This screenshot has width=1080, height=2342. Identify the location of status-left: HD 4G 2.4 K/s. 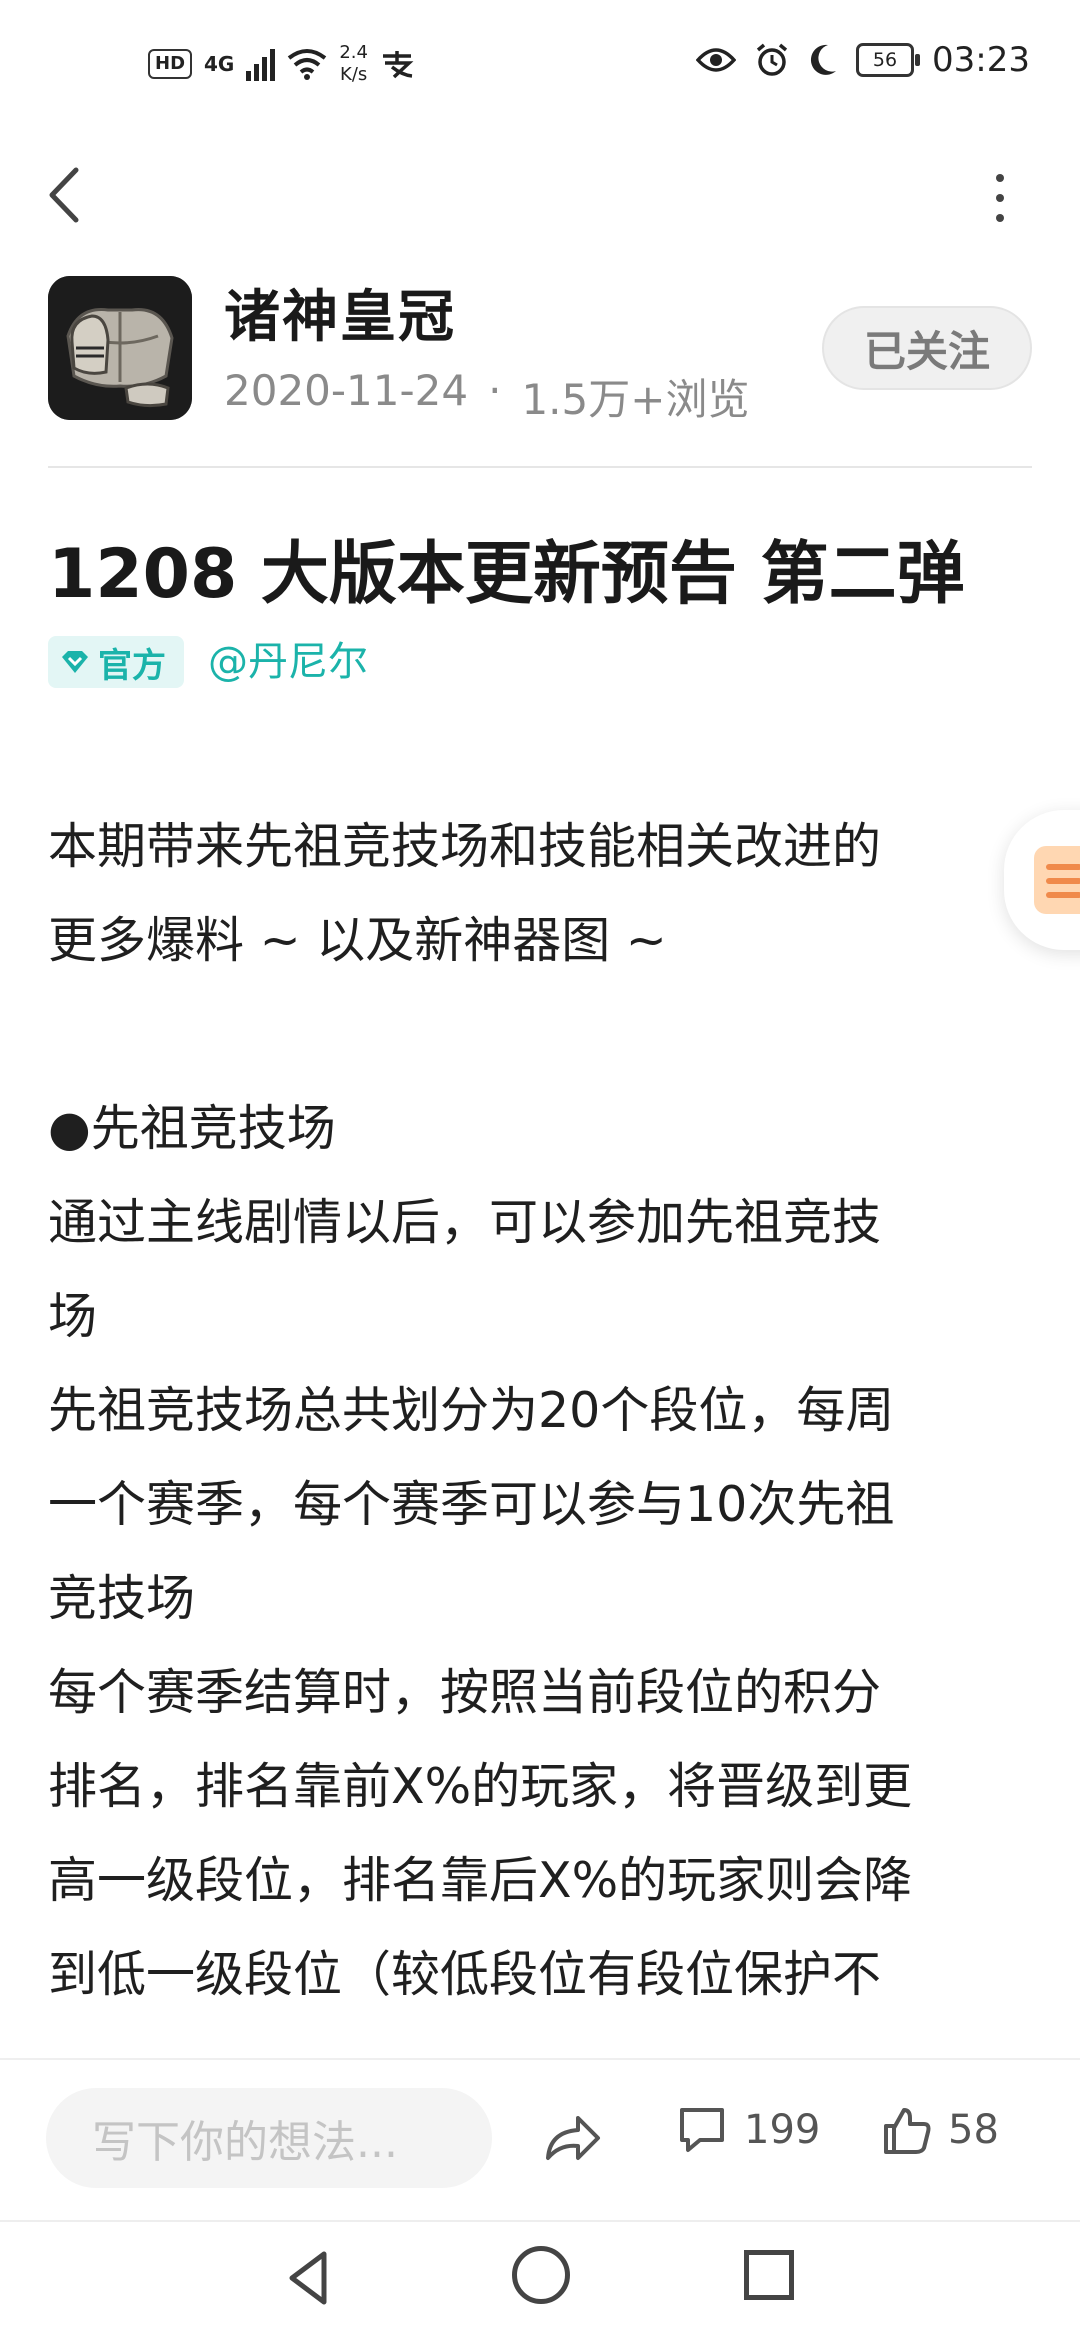
(281, 64).